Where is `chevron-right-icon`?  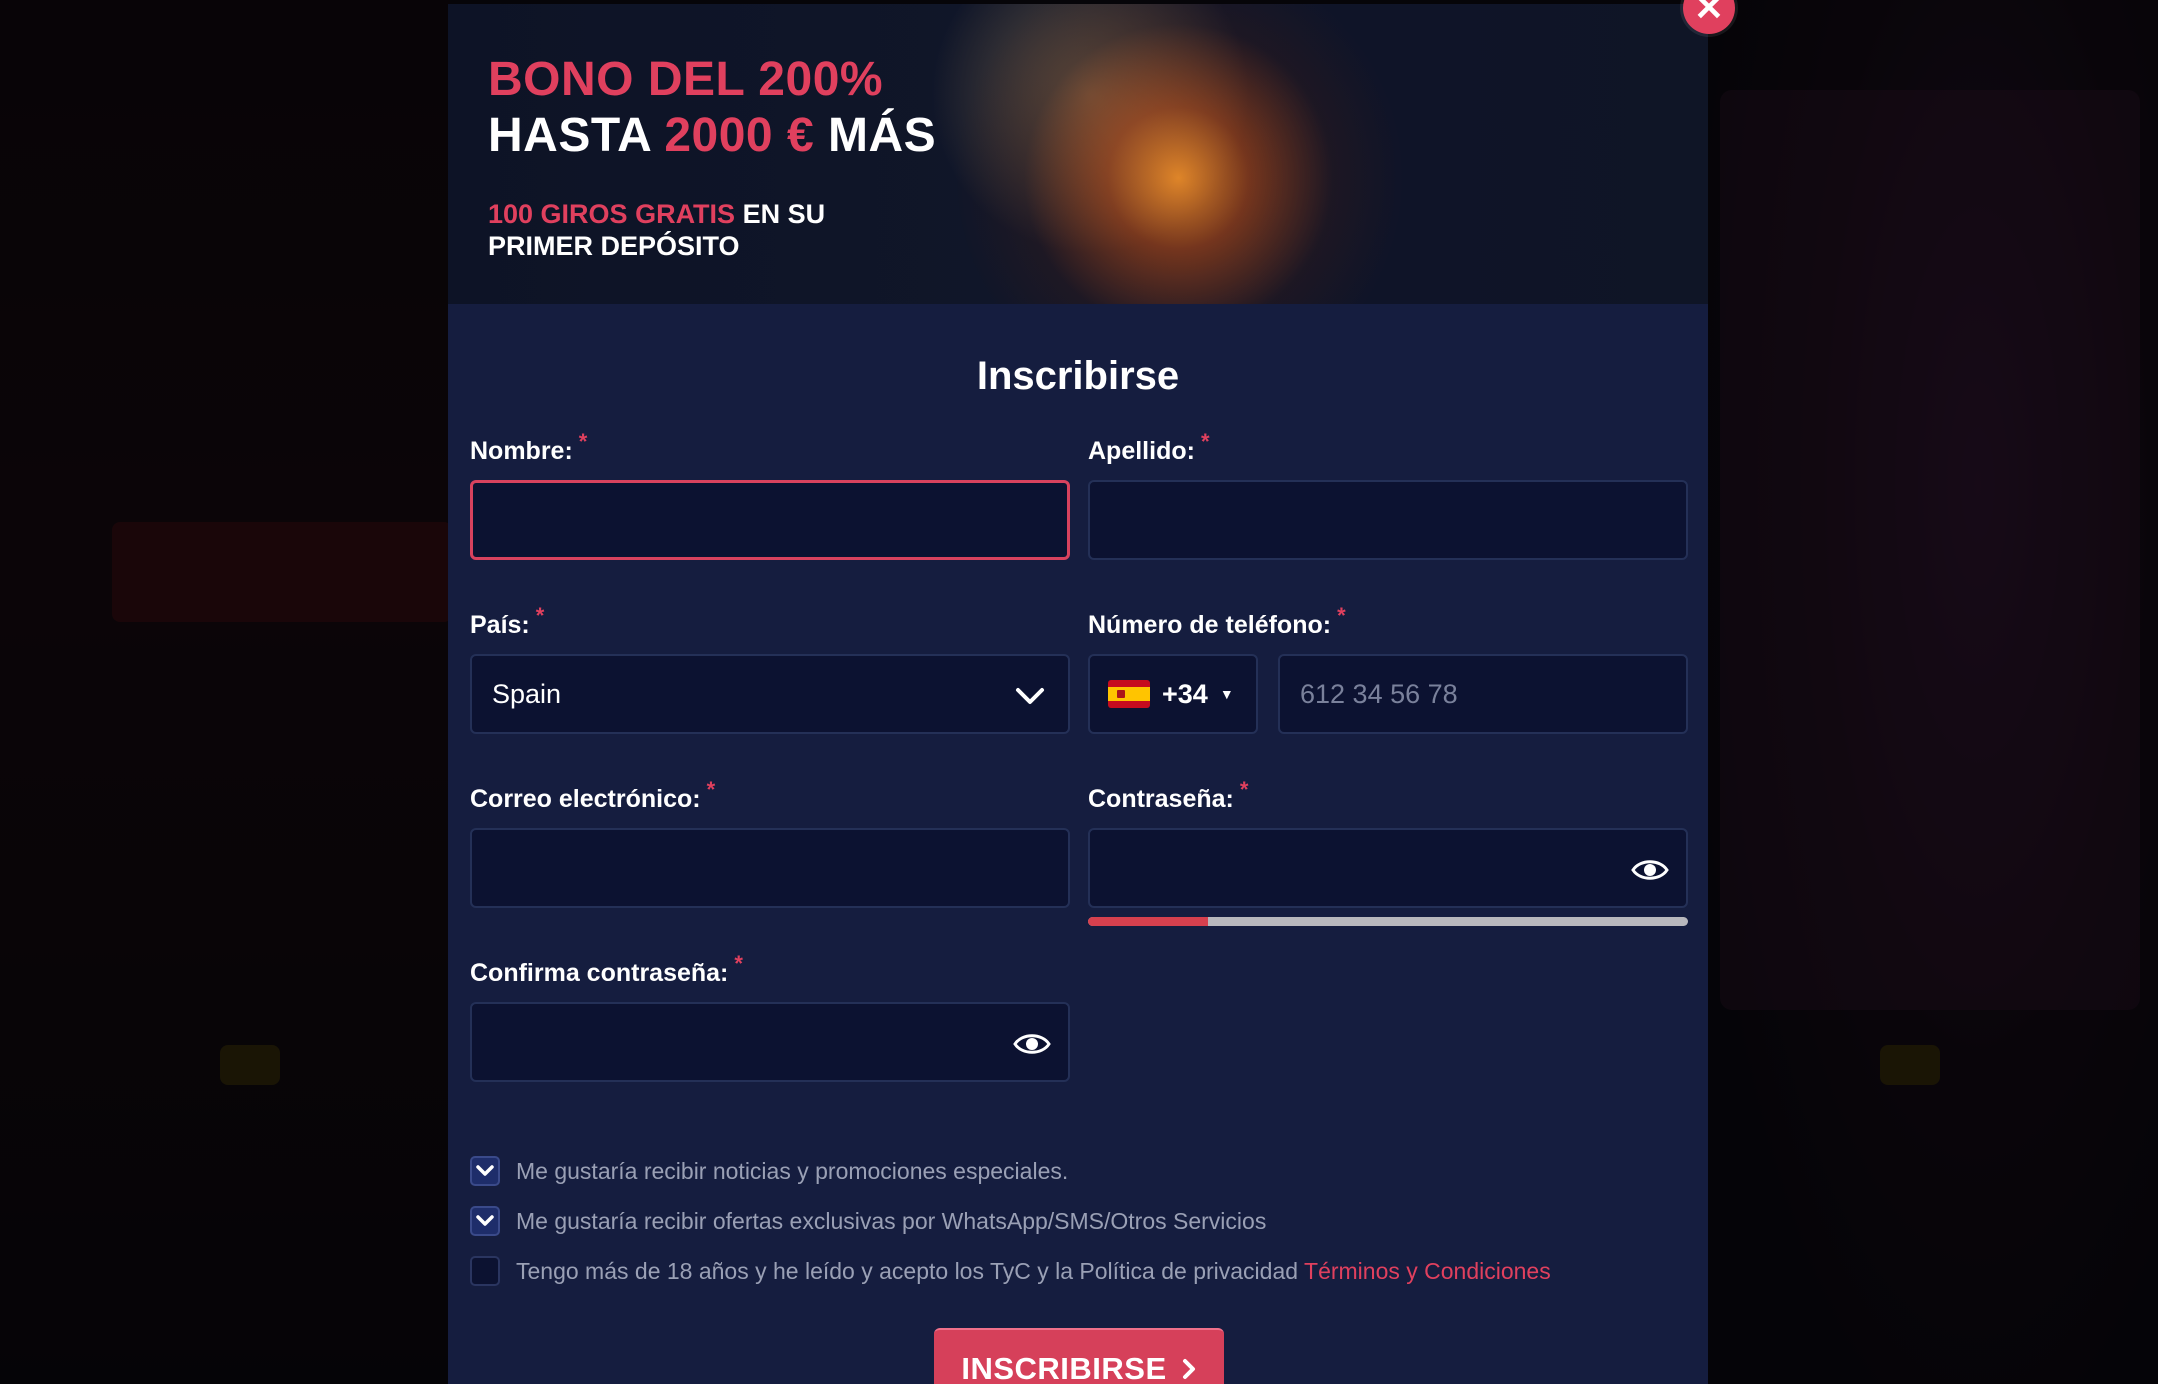
chevron-right-icon is located at coordinates (1188, 1369).